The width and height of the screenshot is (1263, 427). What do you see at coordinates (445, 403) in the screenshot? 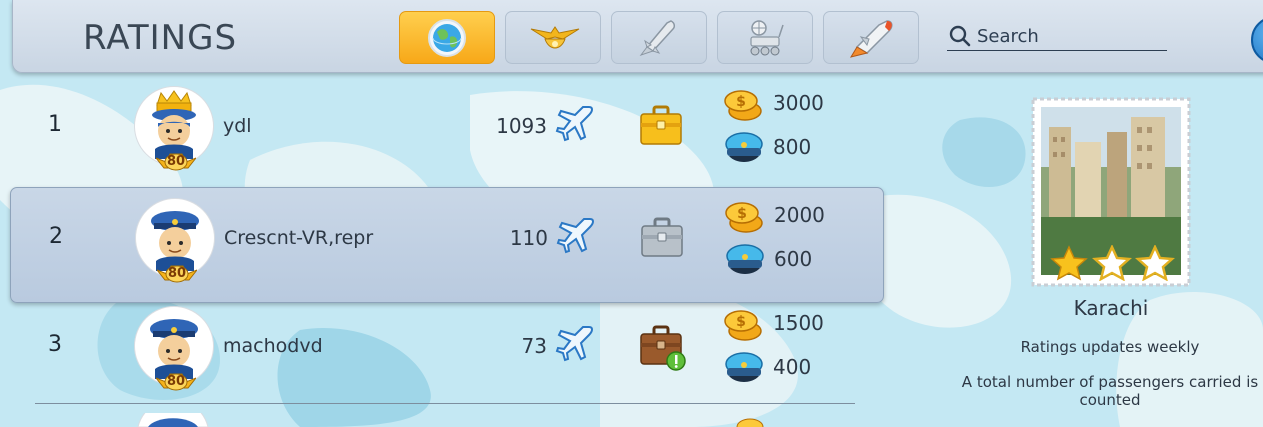
I see `row-divider` at bounding box center [445, 403].